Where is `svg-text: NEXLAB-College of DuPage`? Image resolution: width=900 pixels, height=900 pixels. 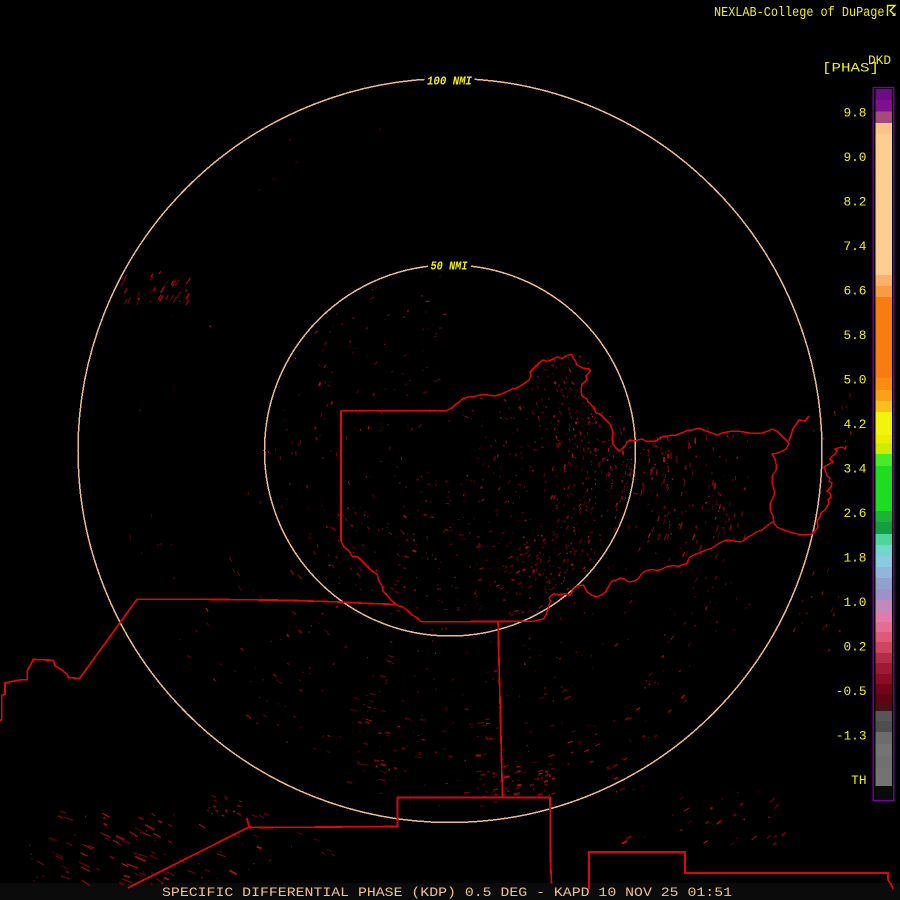
svg-text: NEXLAB-College of DuPage is located at coordinates (799, 13).